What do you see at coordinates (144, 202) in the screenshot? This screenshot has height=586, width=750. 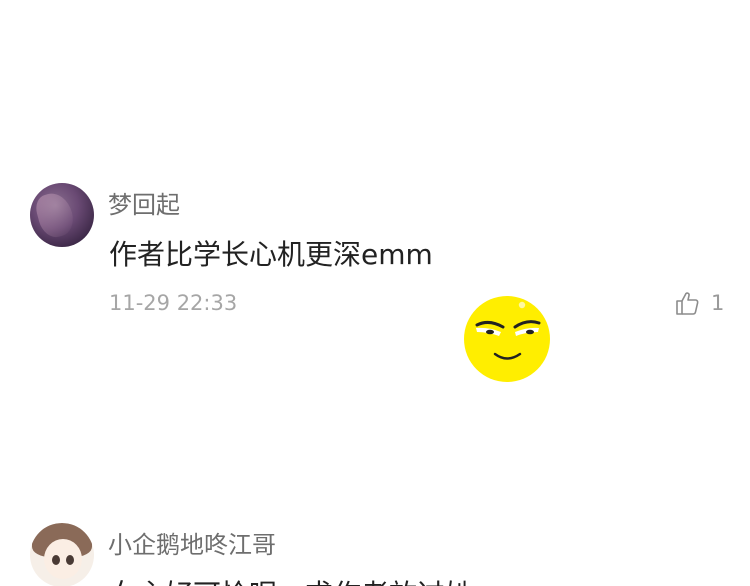 I see `username: 梦回起` at bounding box center [144, 202].